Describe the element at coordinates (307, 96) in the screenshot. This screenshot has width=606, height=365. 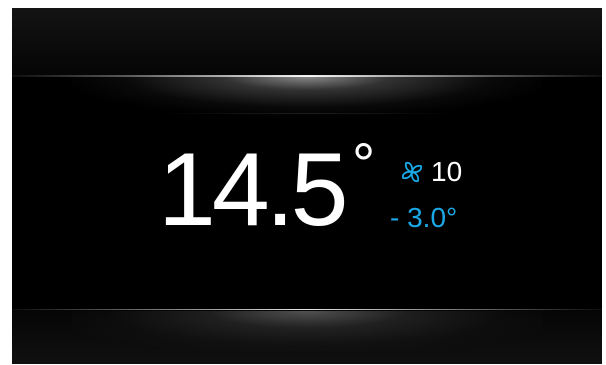
I see `top-bar-glow` at that location.